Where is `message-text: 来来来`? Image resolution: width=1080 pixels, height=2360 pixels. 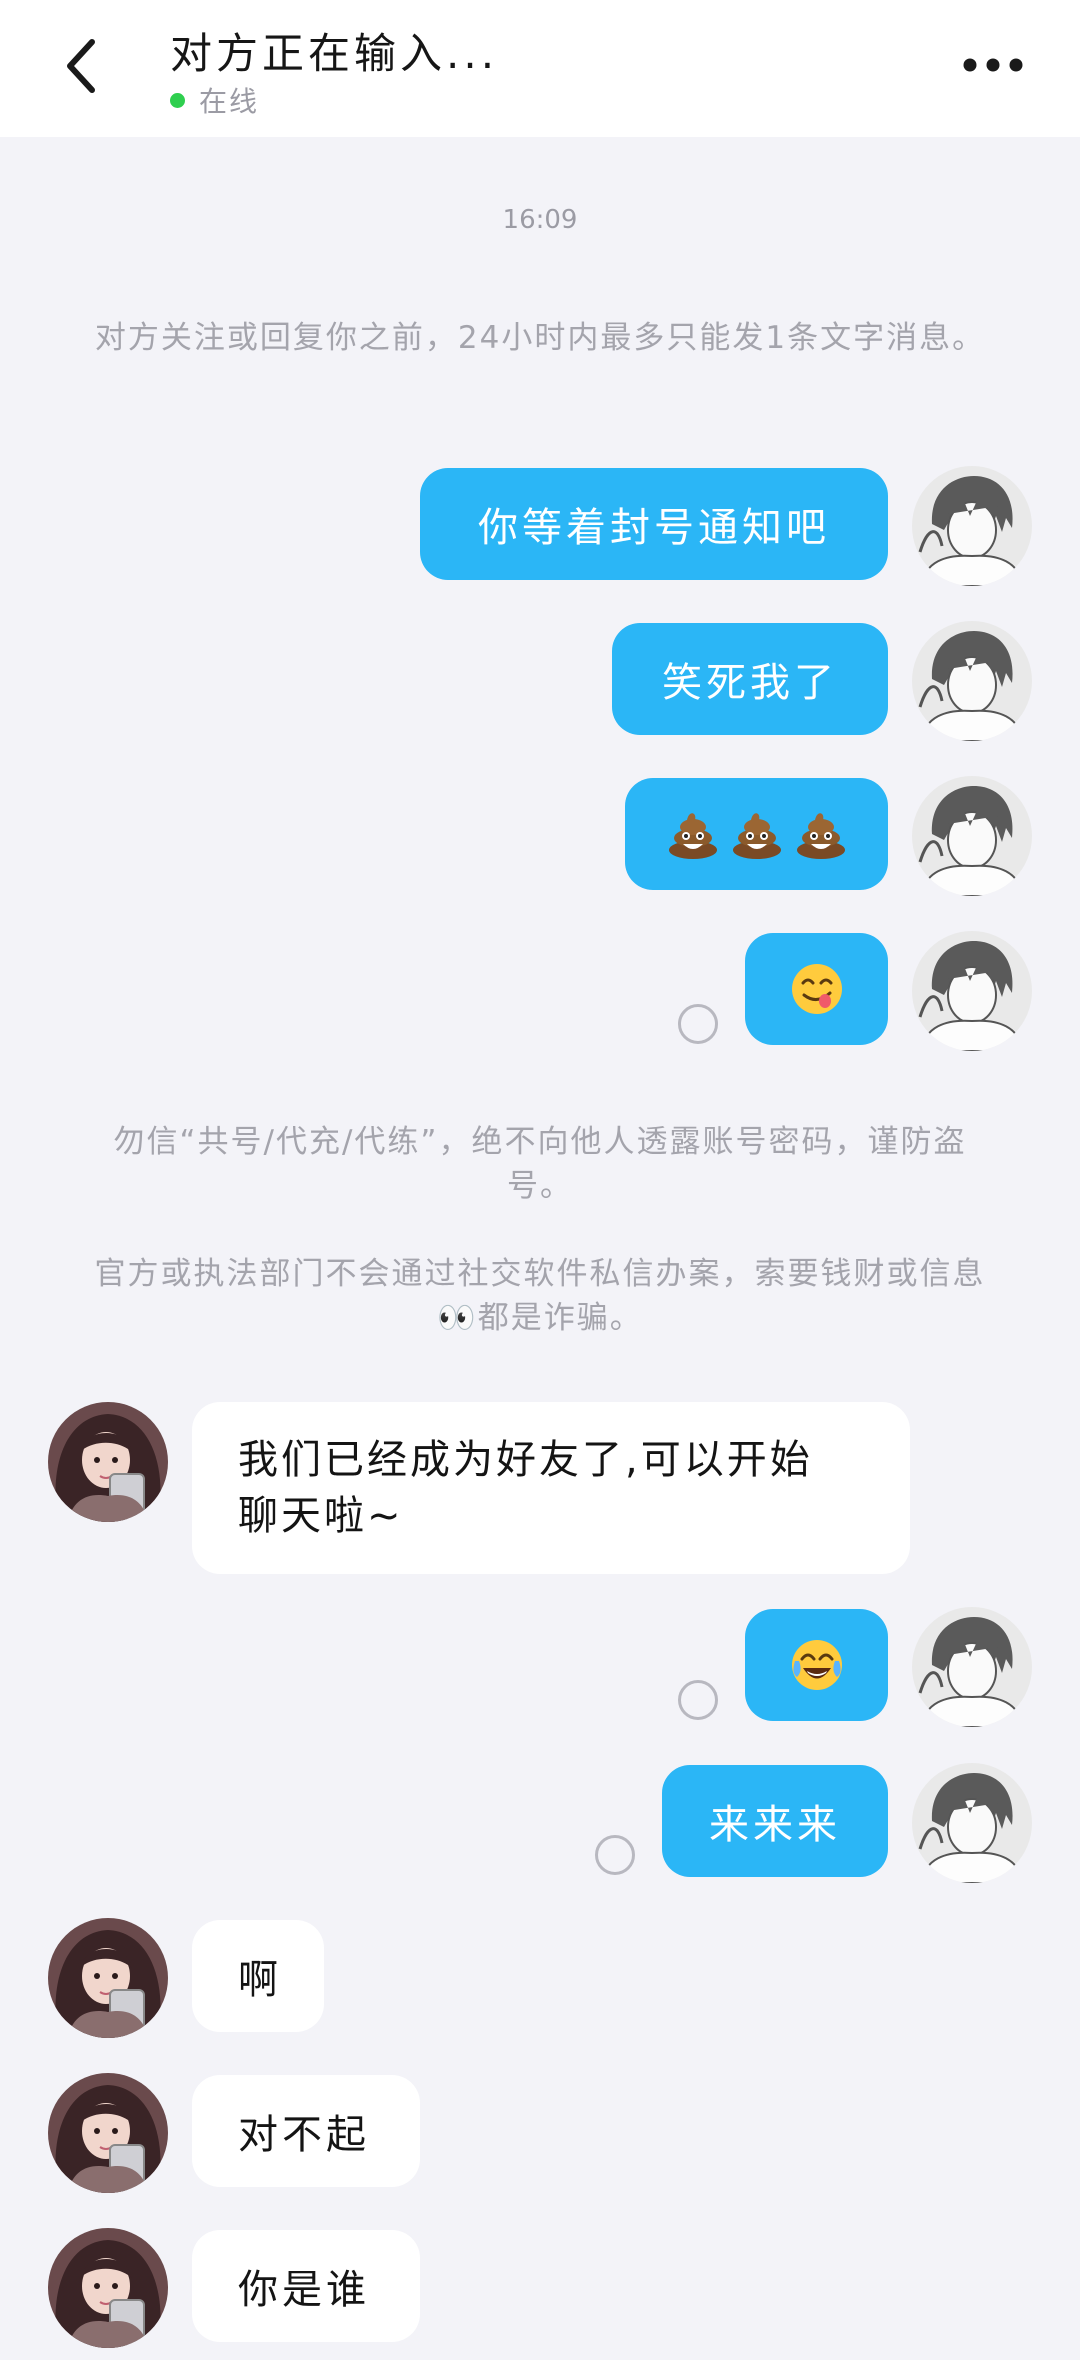
message-text: 来来来 is located at coordinates (775, 1825).